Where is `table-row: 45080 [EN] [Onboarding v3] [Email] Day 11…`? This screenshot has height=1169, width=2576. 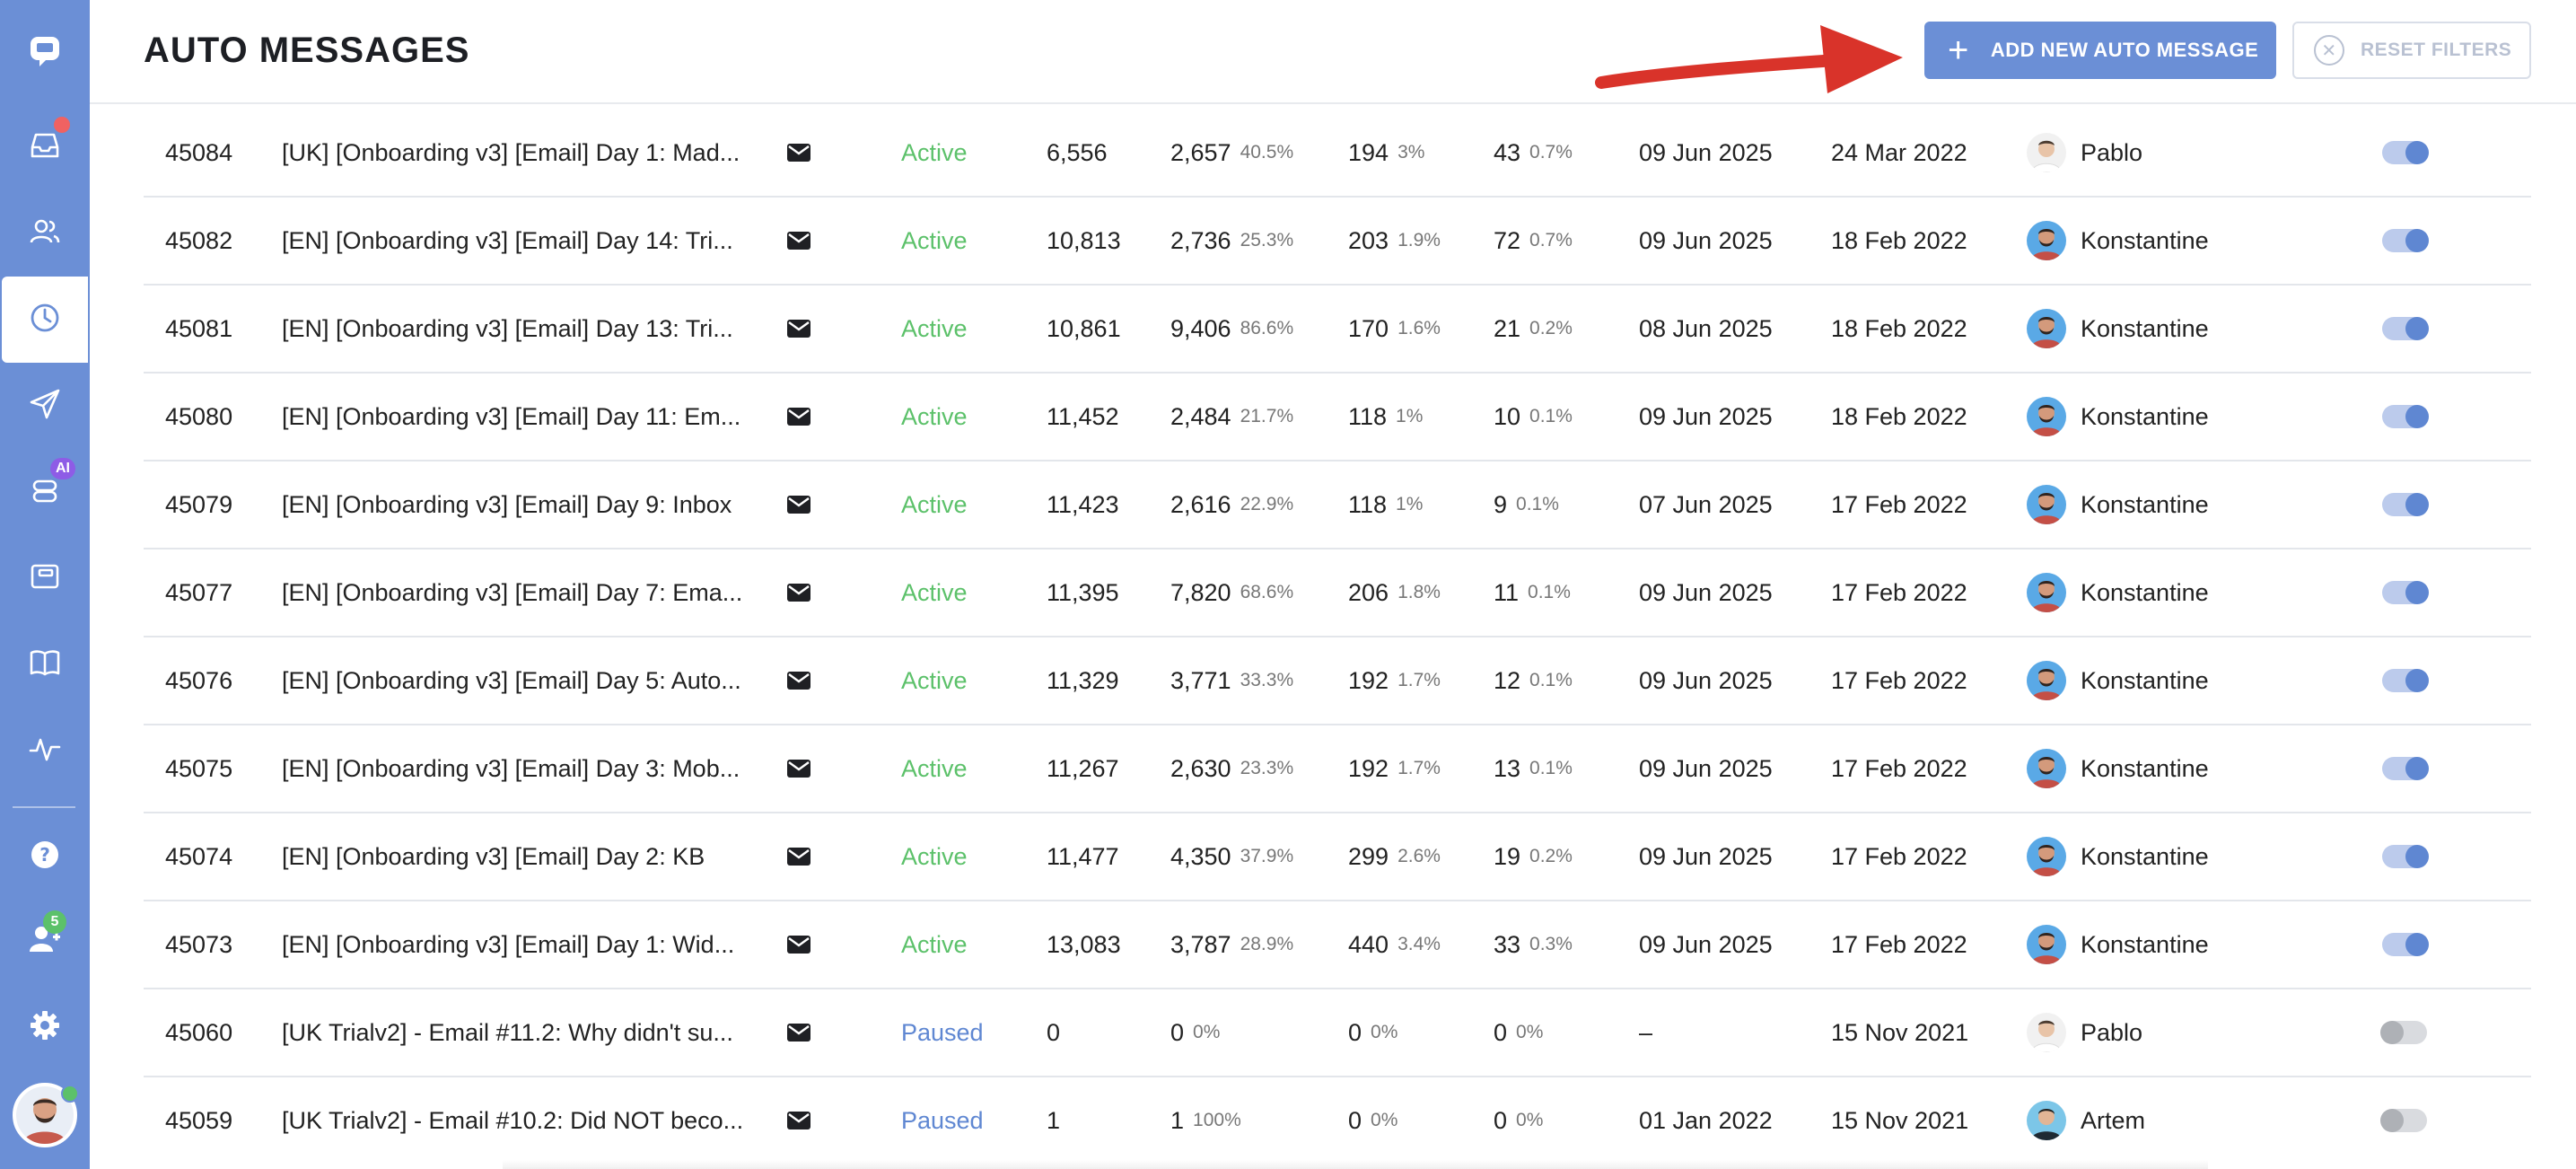
table-row: 45080 [EN] [Onboarding v3] [Email] Day 11… is located at coordinates (1337, 417).